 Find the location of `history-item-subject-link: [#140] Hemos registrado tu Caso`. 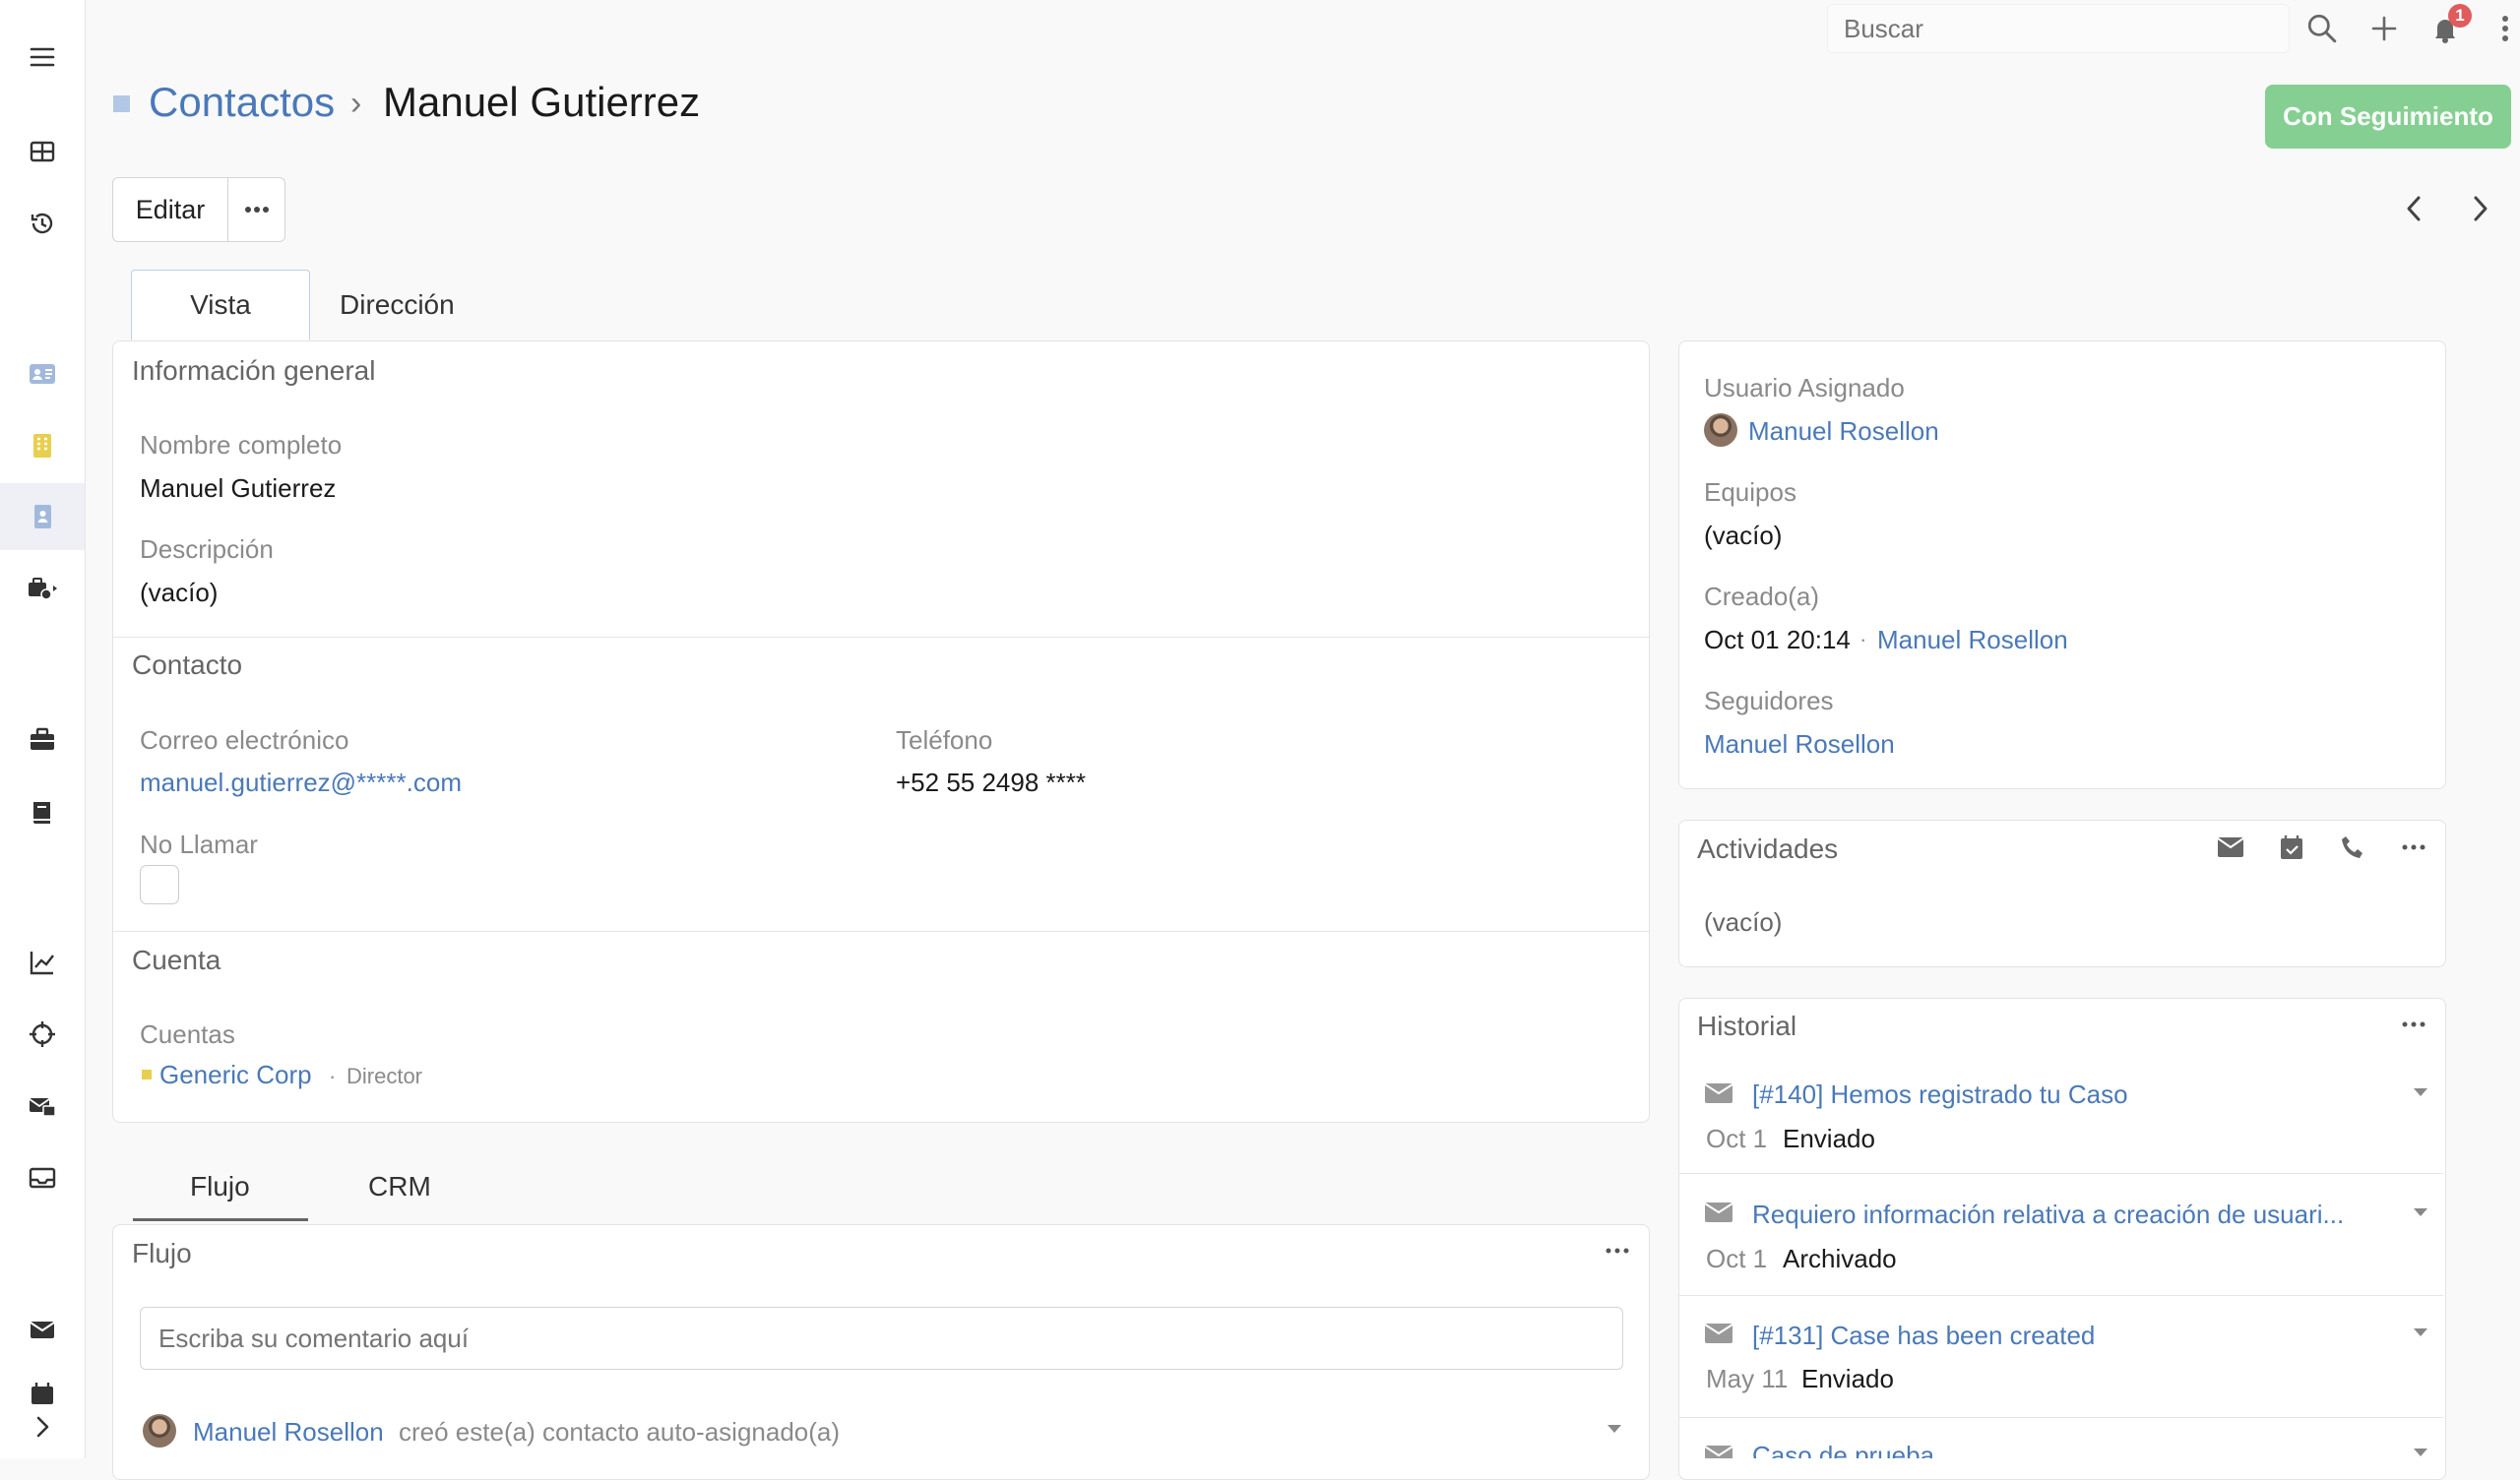

history-item-subject-link: [#140] Hemos registrado tu Caso is located at coordinates (1940, 1094).